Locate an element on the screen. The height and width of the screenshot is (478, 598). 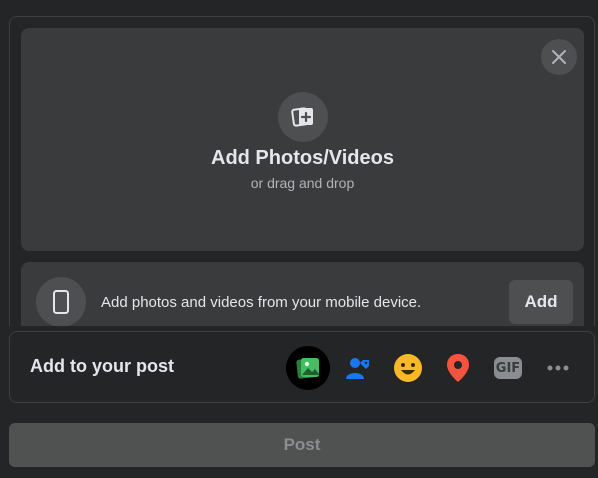
close-icon is located at coordinates (559, 57).